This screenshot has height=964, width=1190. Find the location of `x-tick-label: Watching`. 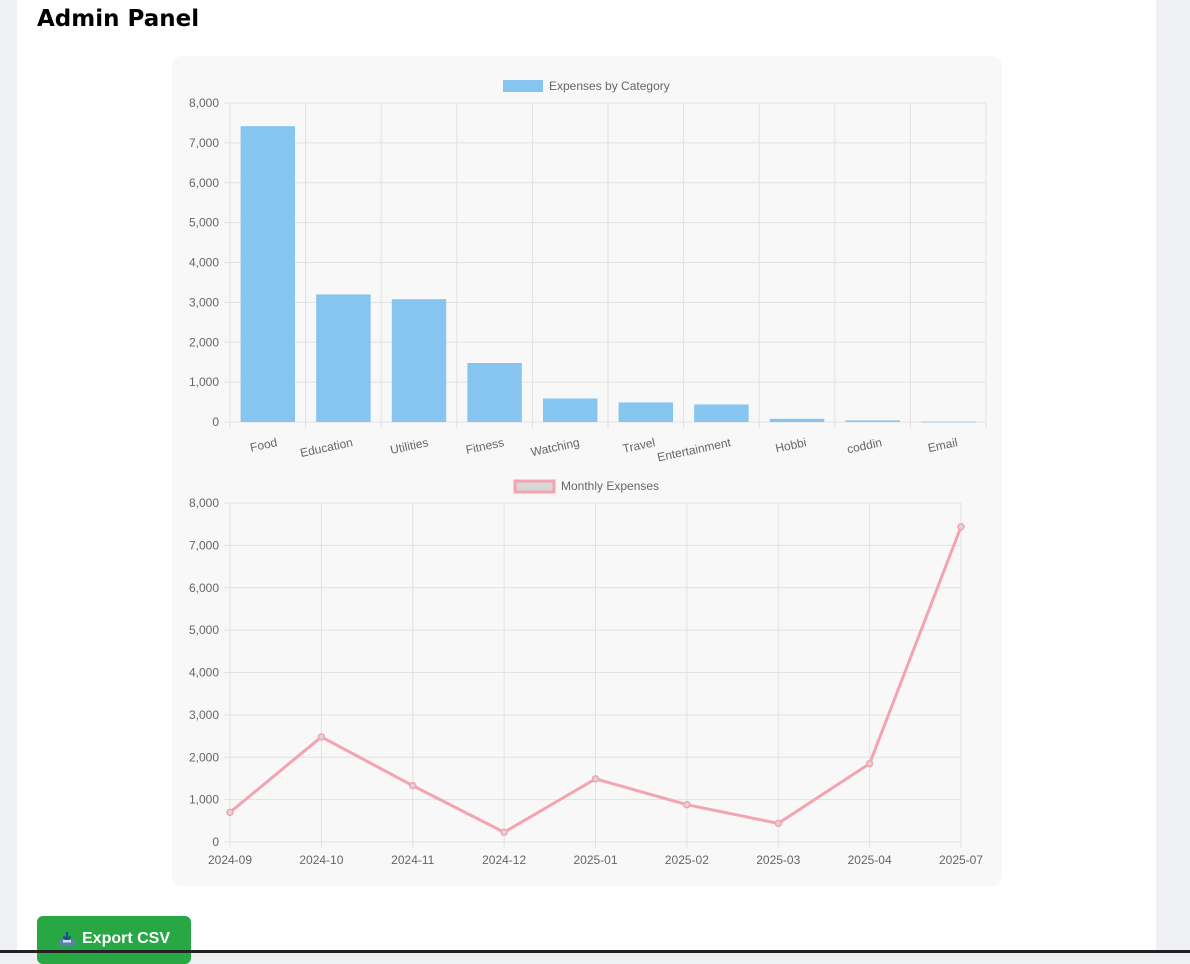

x-tick-label: Watching is located at coordinates (554, 447).